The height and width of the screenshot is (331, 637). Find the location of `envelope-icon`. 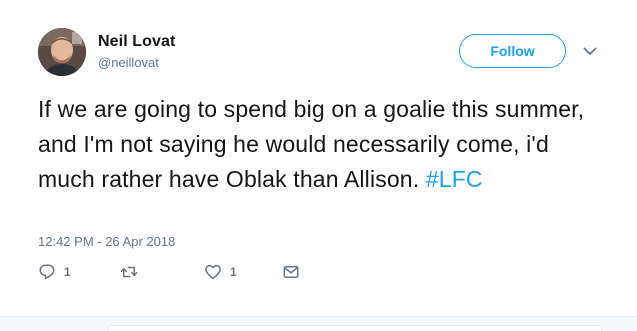

envelope-icon is located at coordinates (291, 272).